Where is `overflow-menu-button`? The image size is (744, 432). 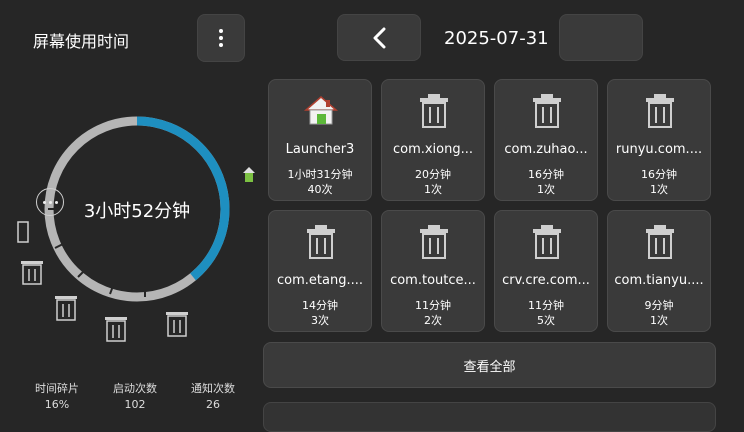
overflow-menu-button is located at coordinates (221, 38).